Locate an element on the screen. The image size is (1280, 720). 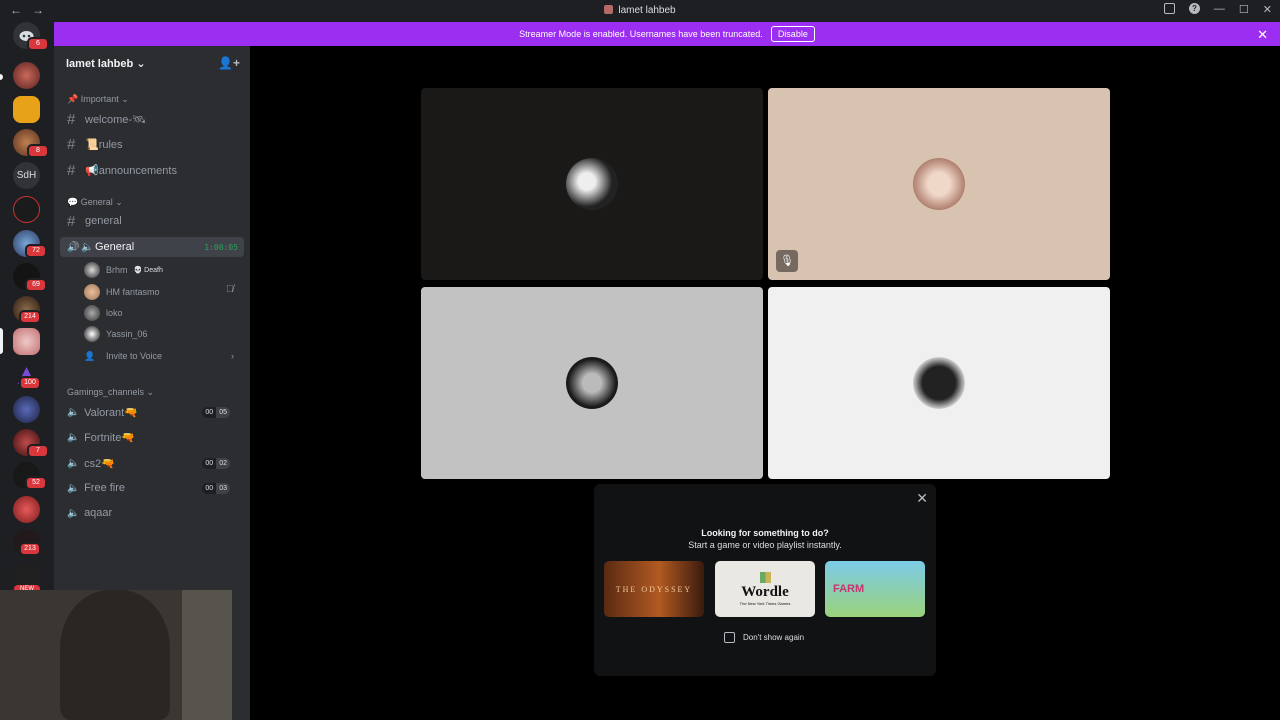
channel-label: cs2🔫 is located at coordinates (99, 463).